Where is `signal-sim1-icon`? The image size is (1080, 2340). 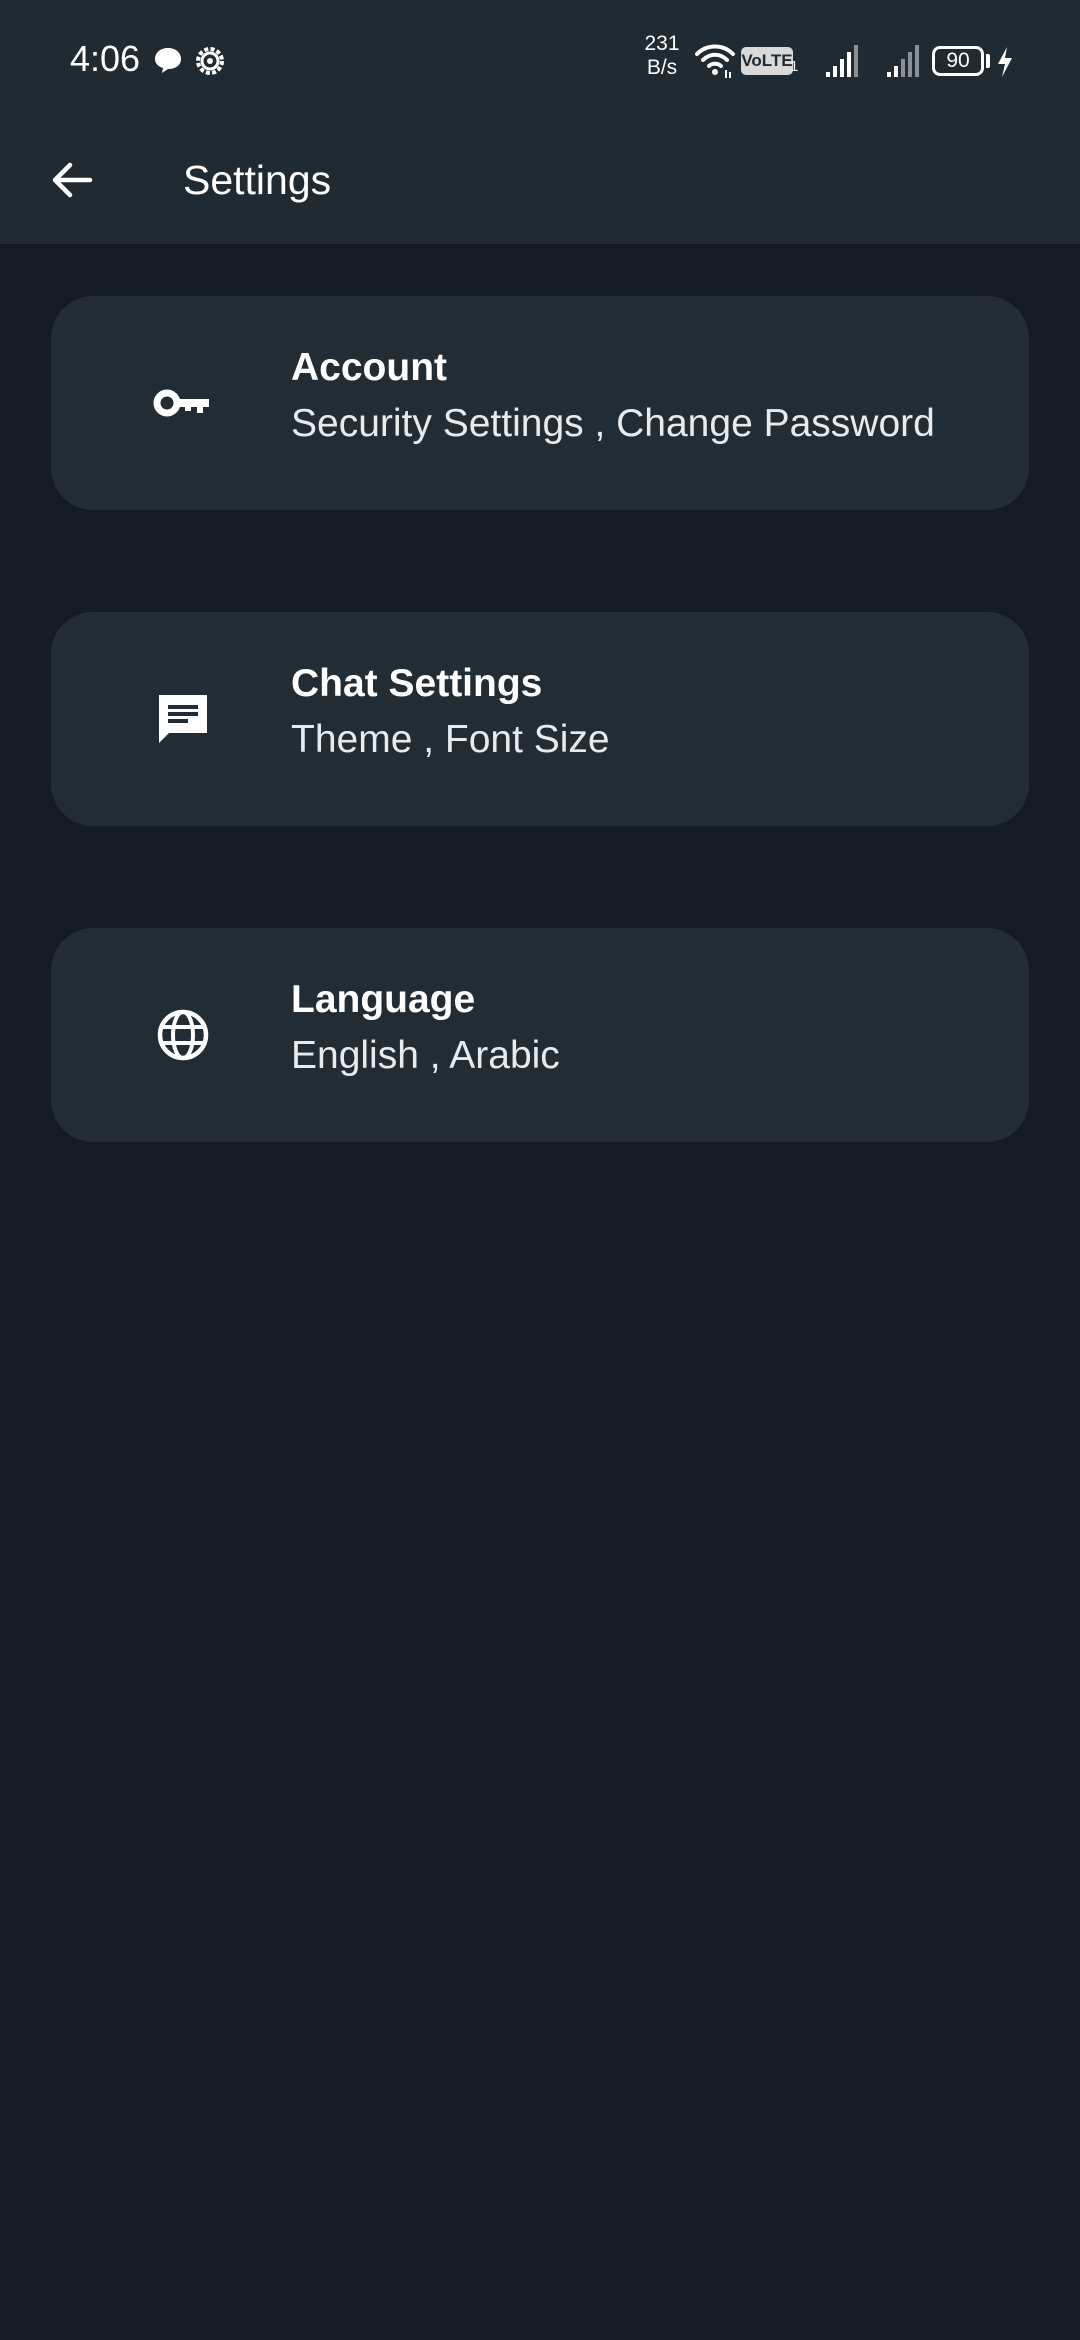 signal-sim1-icon is located at coordinates (842, 72).